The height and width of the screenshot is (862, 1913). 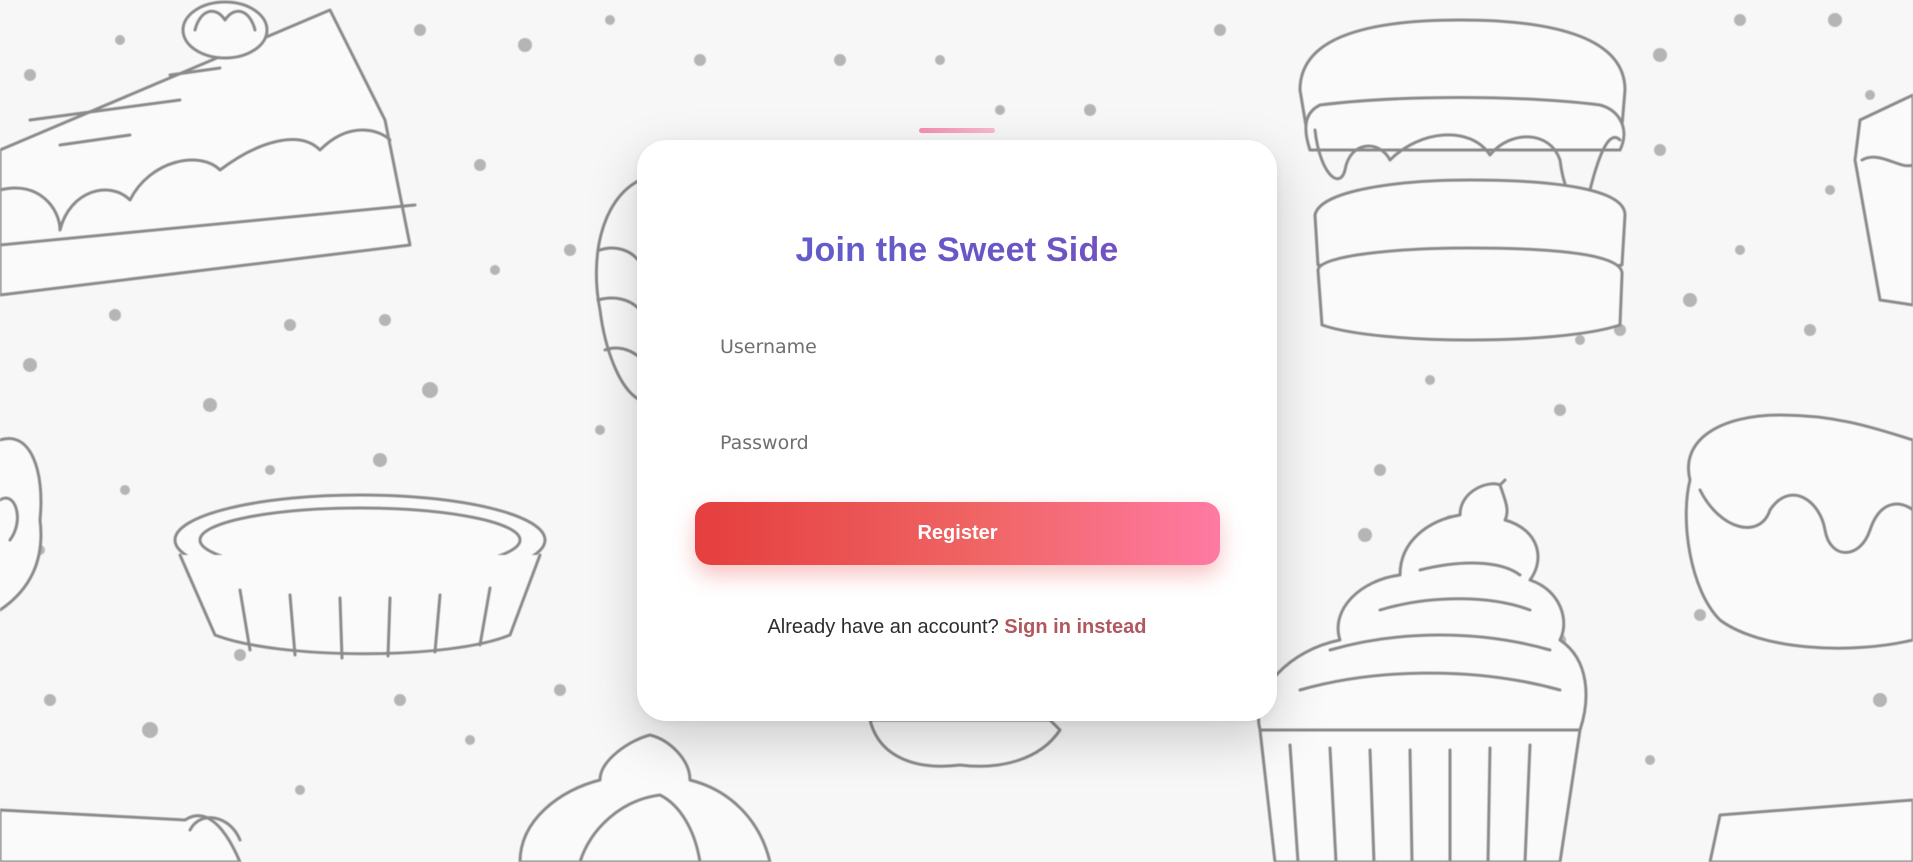 What do you see at coordinates (645, 797) in the screenshot?
I see `bottom-swirl-sketch` at bounding box center [645, 797].